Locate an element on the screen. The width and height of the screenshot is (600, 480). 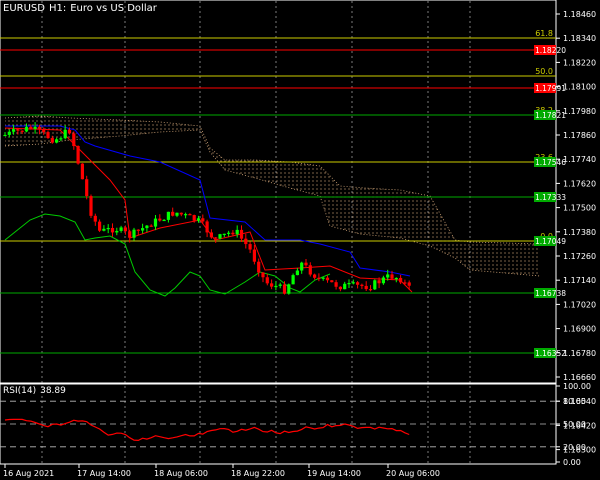
price-tag-text: 1.17049 is located at coordinates (550, 241).